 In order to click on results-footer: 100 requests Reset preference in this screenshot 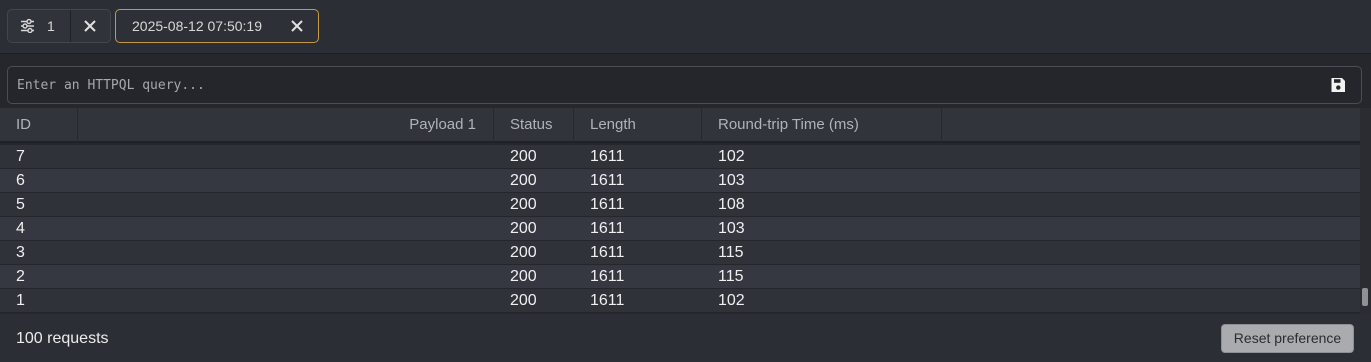, I will do `click(685, 338)`.